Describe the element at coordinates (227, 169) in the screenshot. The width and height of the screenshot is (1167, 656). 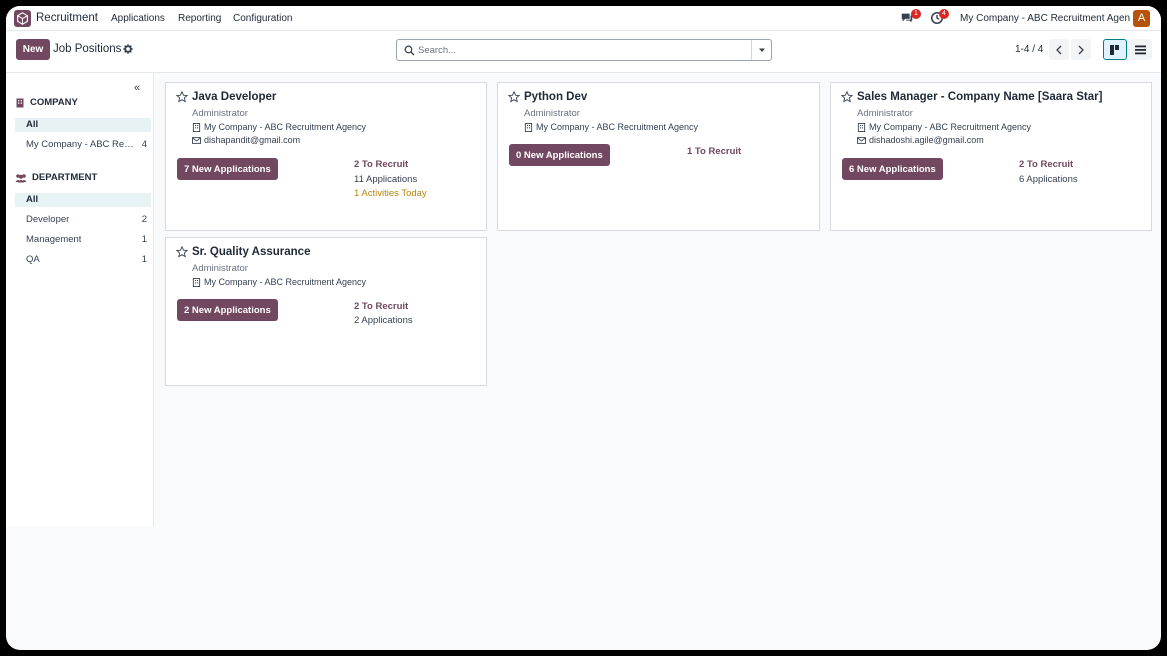
I see `new-applications-button: 7 New Applications` at that location.